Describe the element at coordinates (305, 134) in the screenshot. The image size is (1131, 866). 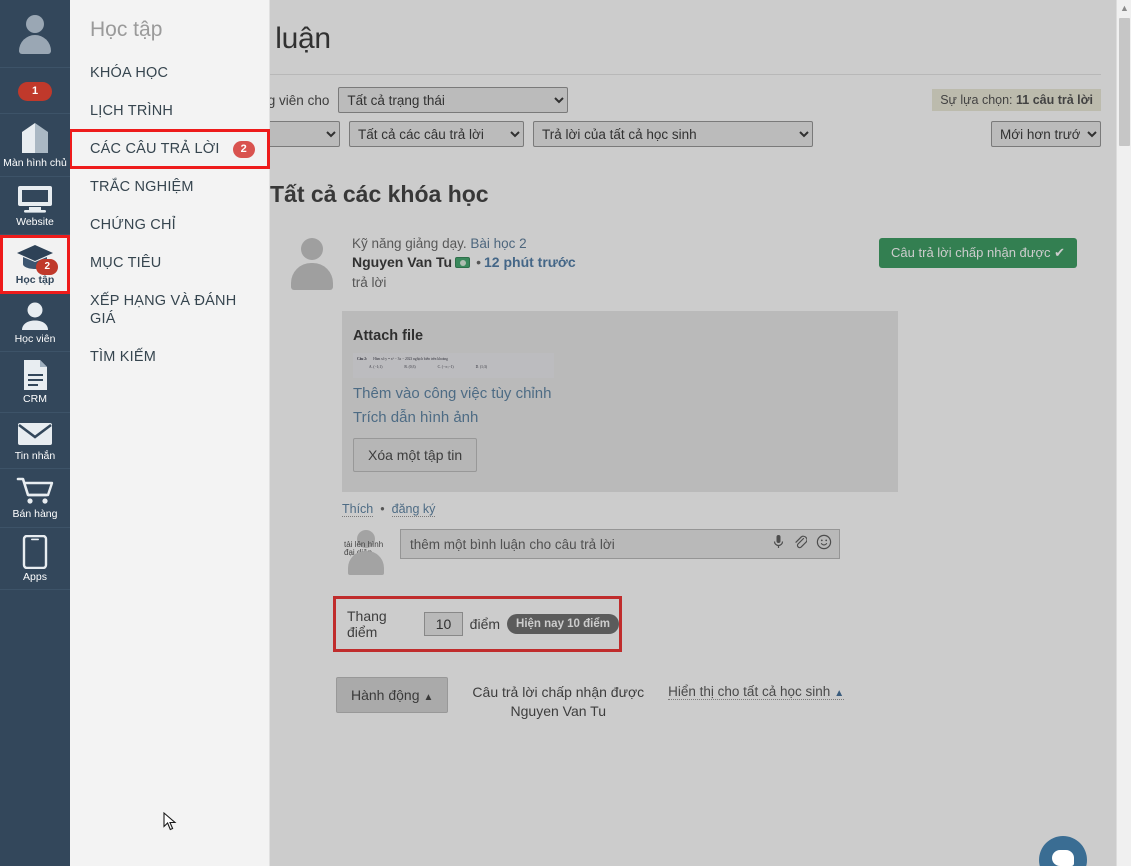
I see `course-filter-select` at that location.